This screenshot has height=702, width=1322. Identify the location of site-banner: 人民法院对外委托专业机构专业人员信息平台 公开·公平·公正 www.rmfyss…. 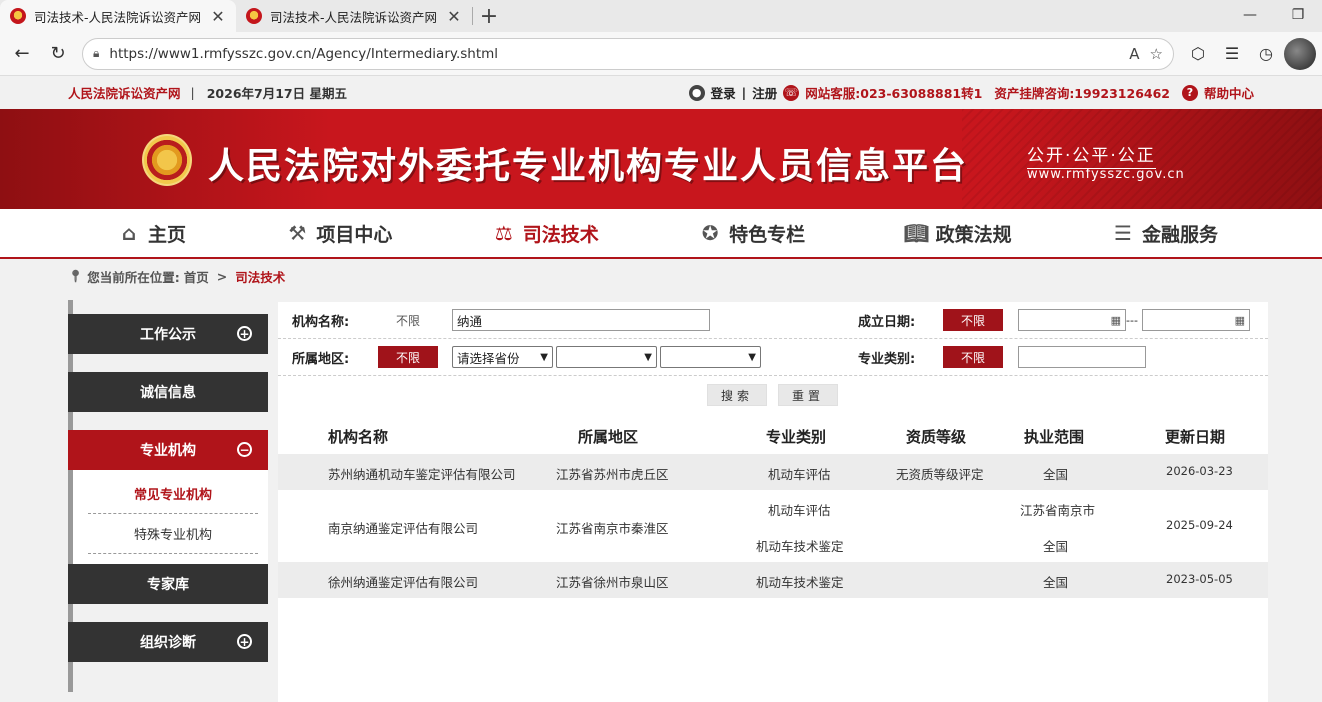
(661, 159).